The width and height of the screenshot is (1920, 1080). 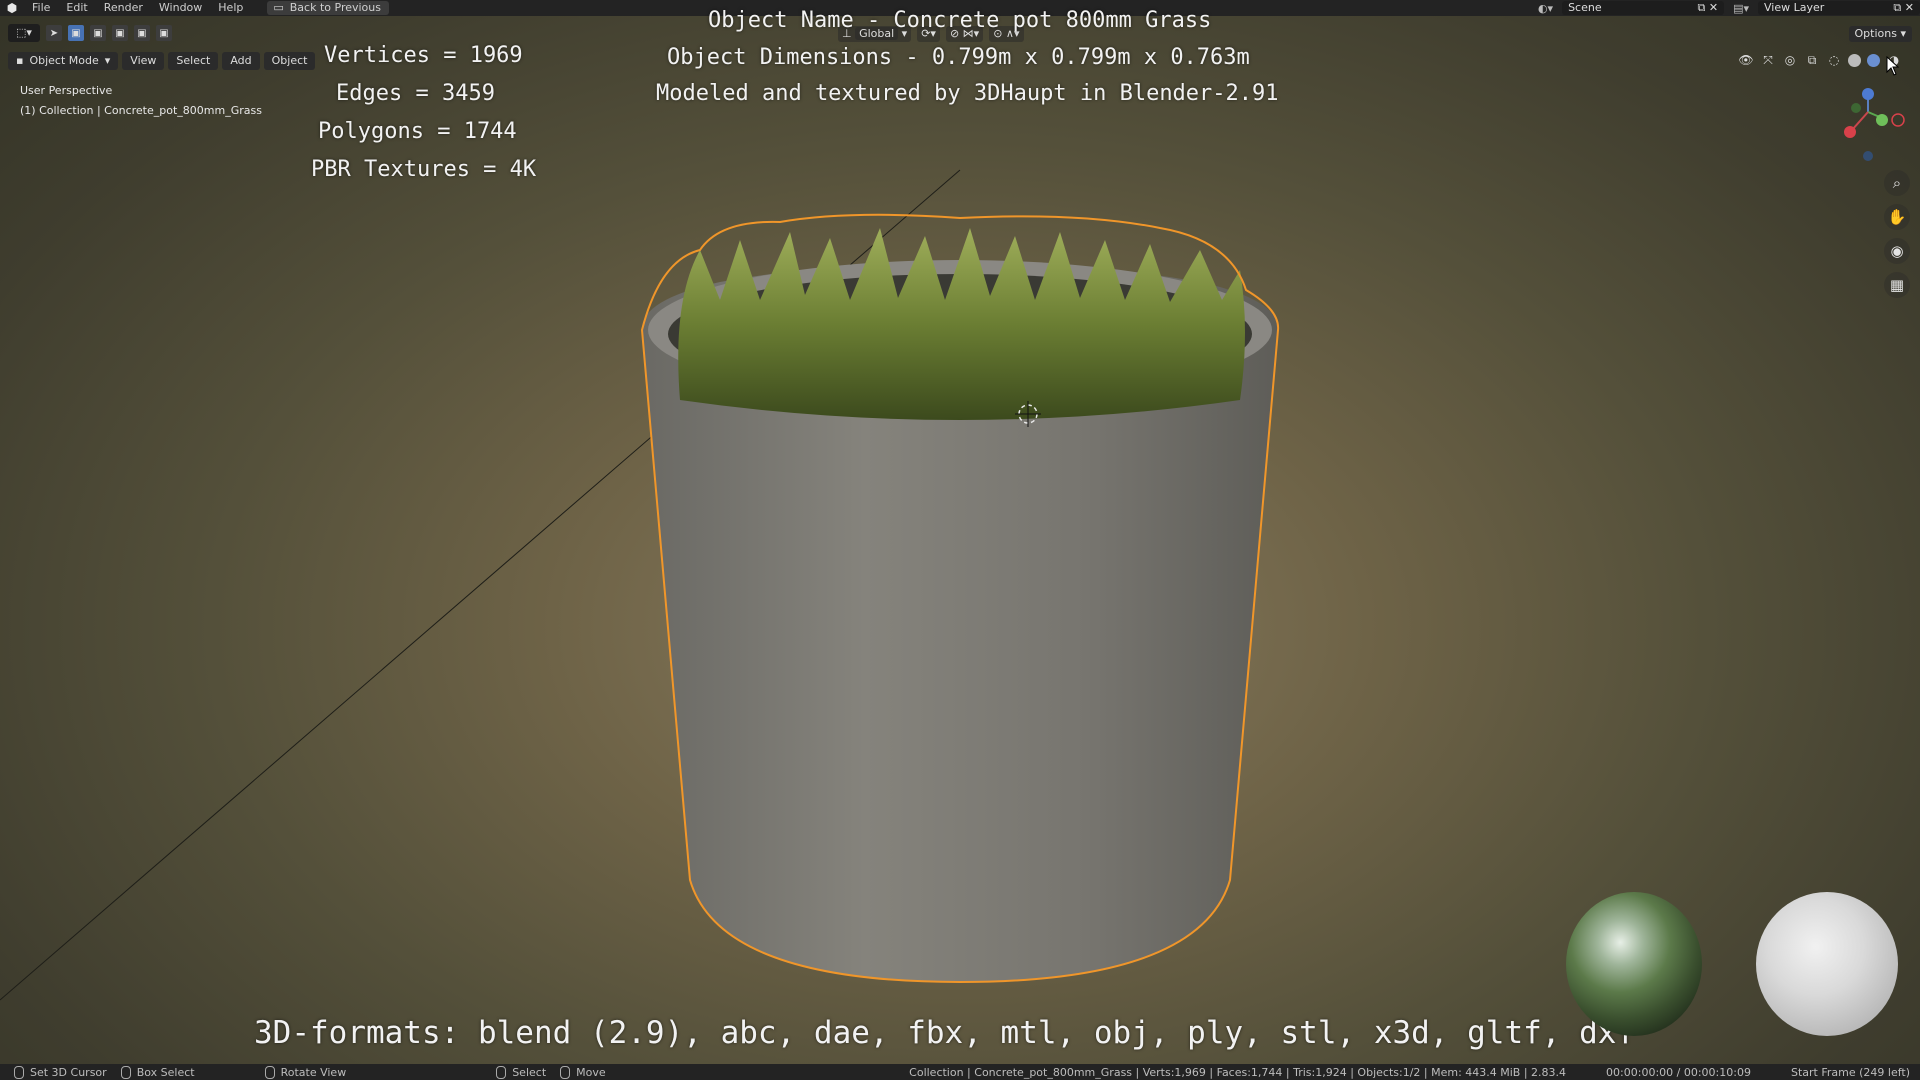 I want to click on mouse-drag-right-icon, so click(x=565, y=1072).